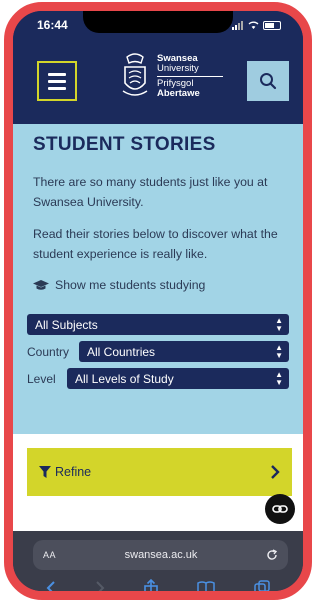 This screenshot has width=320, height=603. I want to click on filter-funnel-icon, so click(45, 472).